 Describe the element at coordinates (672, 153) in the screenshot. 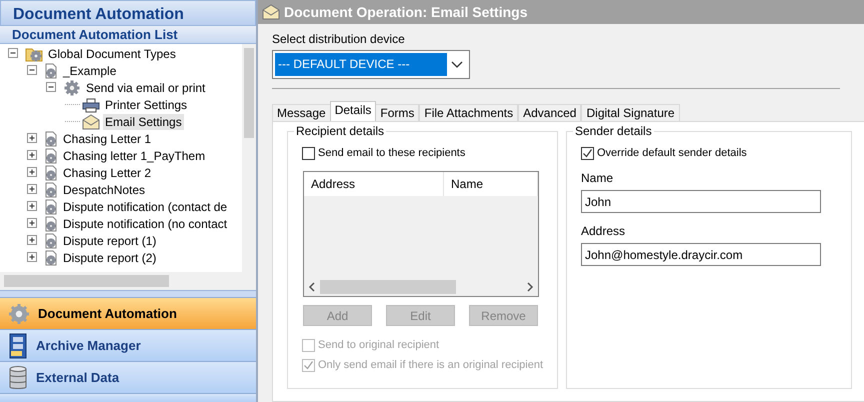

I see `checkbox-label: Override default sender details` at that location.